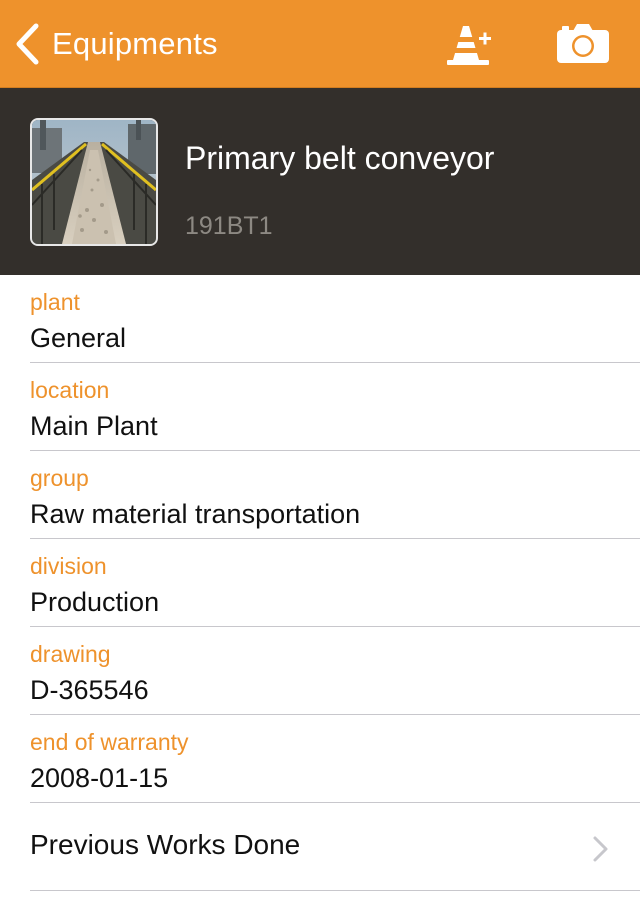 The image size is (640, 920). I want to click on camera-icon, so click(583, 43).